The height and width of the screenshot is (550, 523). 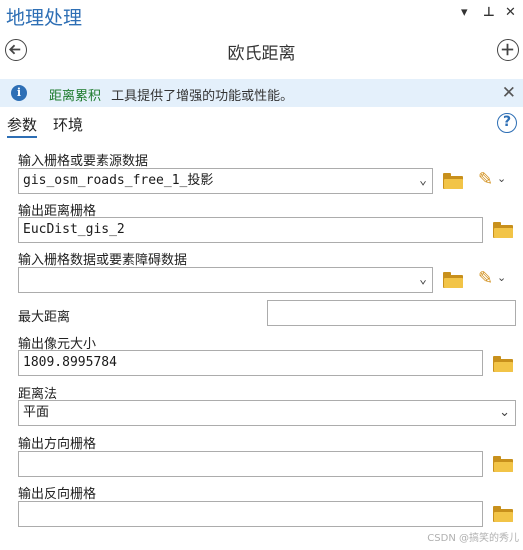 I want to click on input-raster-label: 输入栅格或要素源数据, so click(x=83, y=161).